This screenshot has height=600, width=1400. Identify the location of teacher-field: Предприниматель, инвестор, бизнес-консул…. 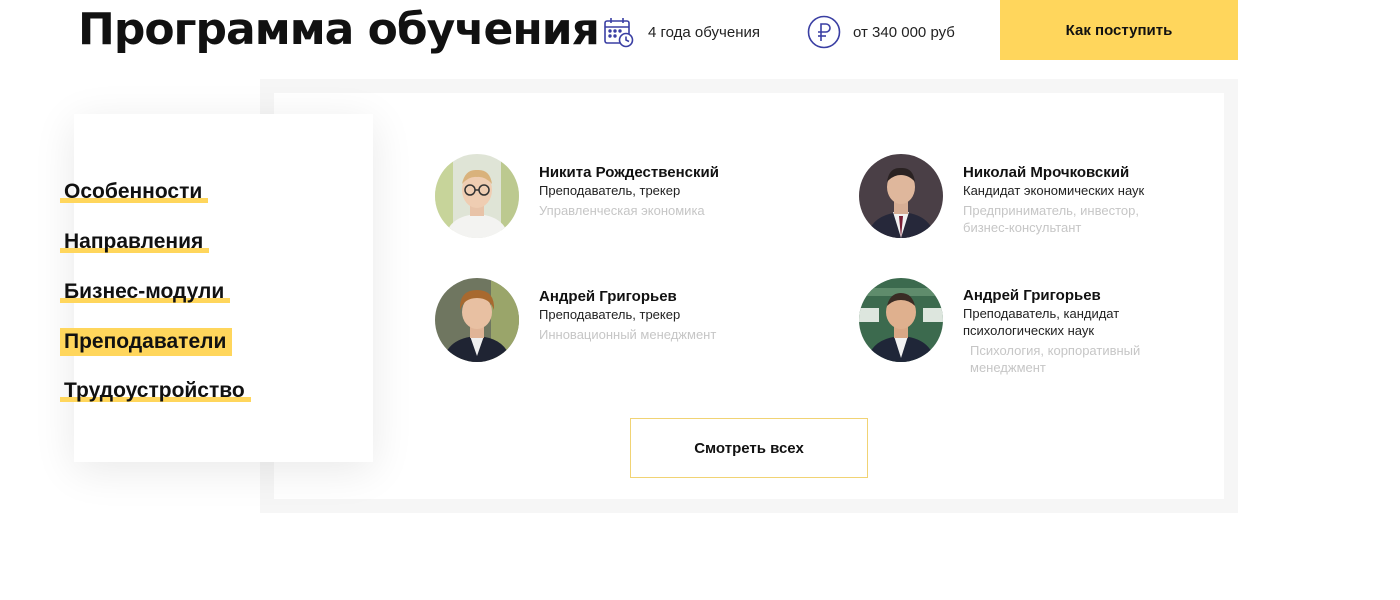
(1051, 219).